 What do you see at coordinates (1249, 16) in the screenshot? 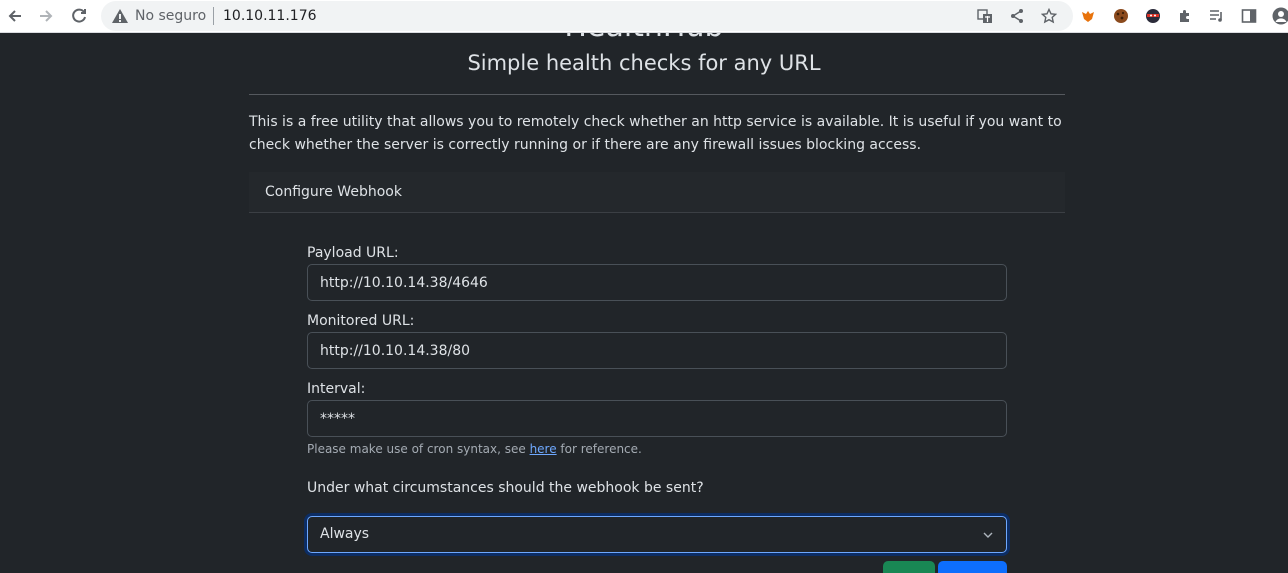
I see `side-panel-icon` at bounding box center [1249, 16].